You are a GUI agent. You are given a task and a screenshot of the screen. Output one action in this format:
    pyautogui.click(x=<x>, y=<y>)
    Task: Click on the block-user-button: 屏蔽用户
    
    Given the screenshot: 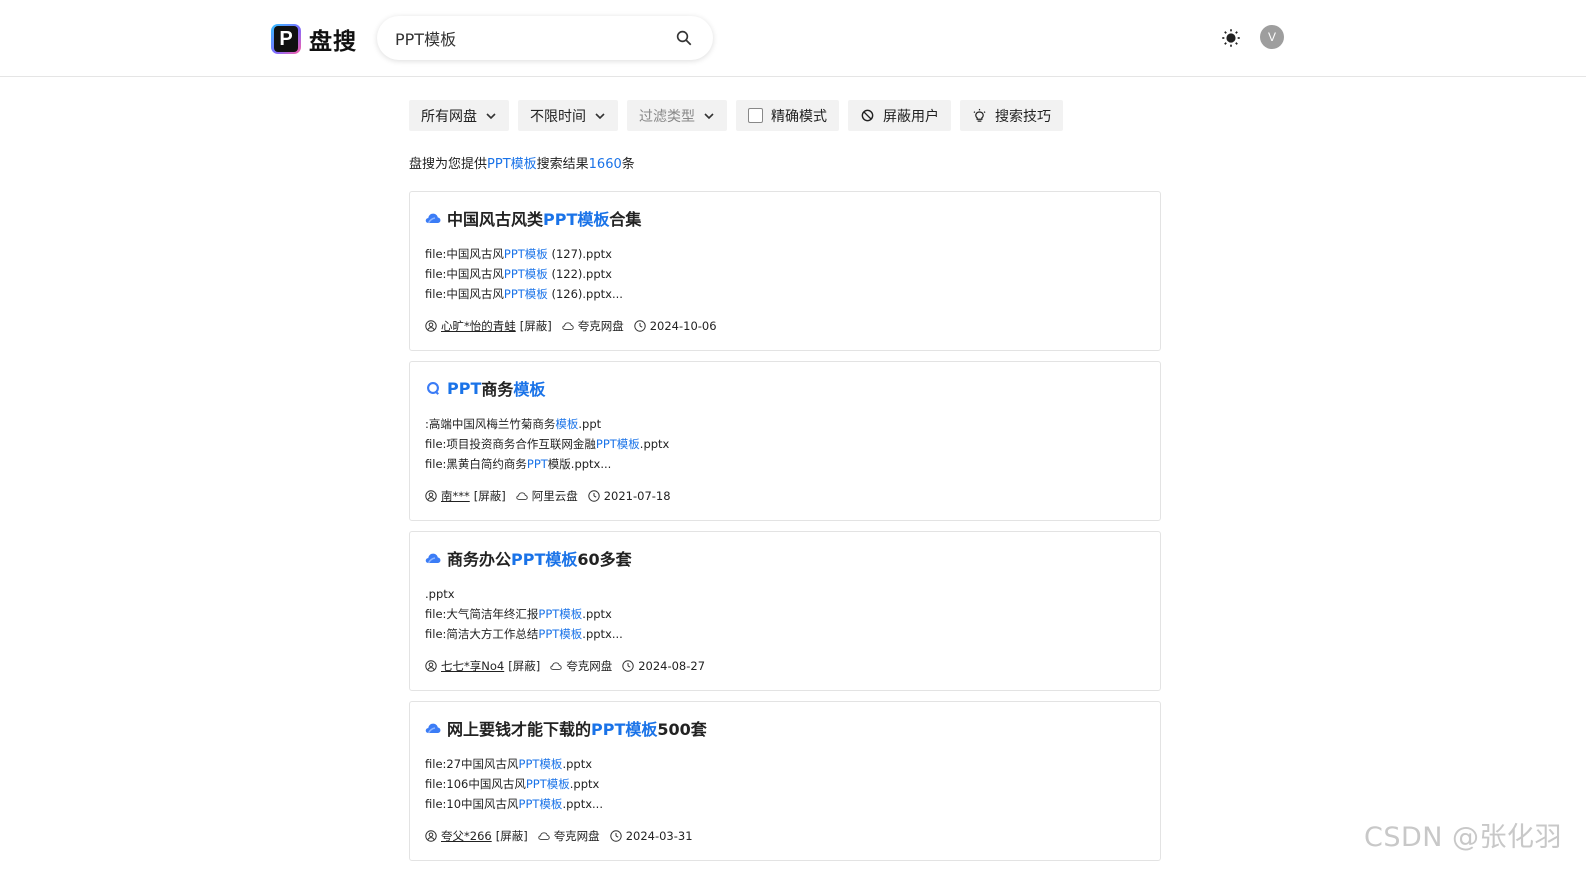 What is the action you would take?
    pyautogui.click(x=899, y=115)
    